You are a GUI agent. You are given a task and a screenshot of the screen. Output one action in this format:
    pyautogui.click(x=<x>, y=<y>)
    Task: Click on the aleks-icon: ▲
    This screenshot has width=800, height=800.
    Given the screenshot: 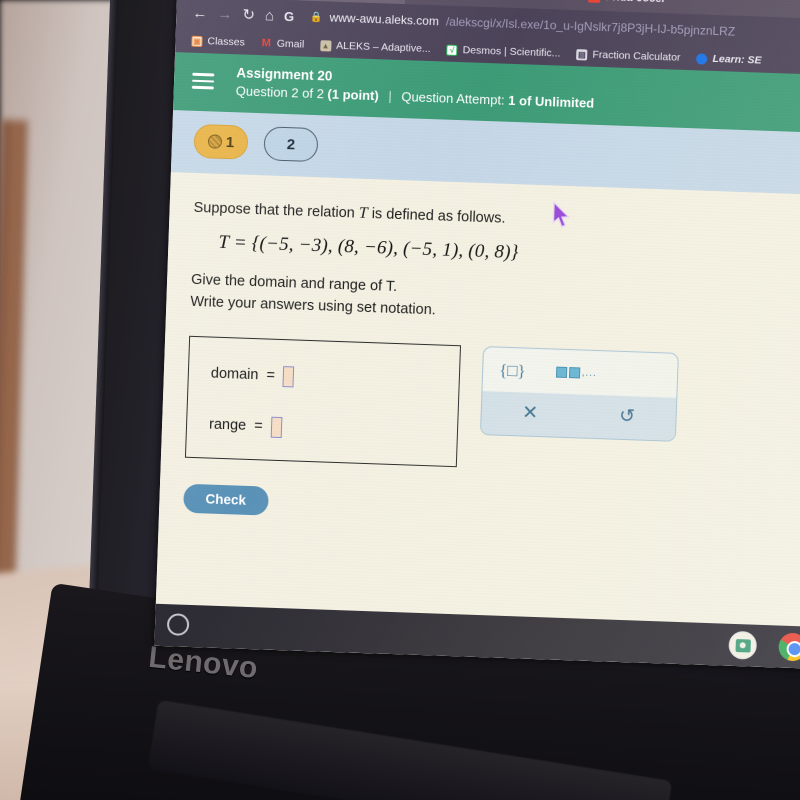 What is the action you would take?
    pyautogui.click(x=325, y=45)
    